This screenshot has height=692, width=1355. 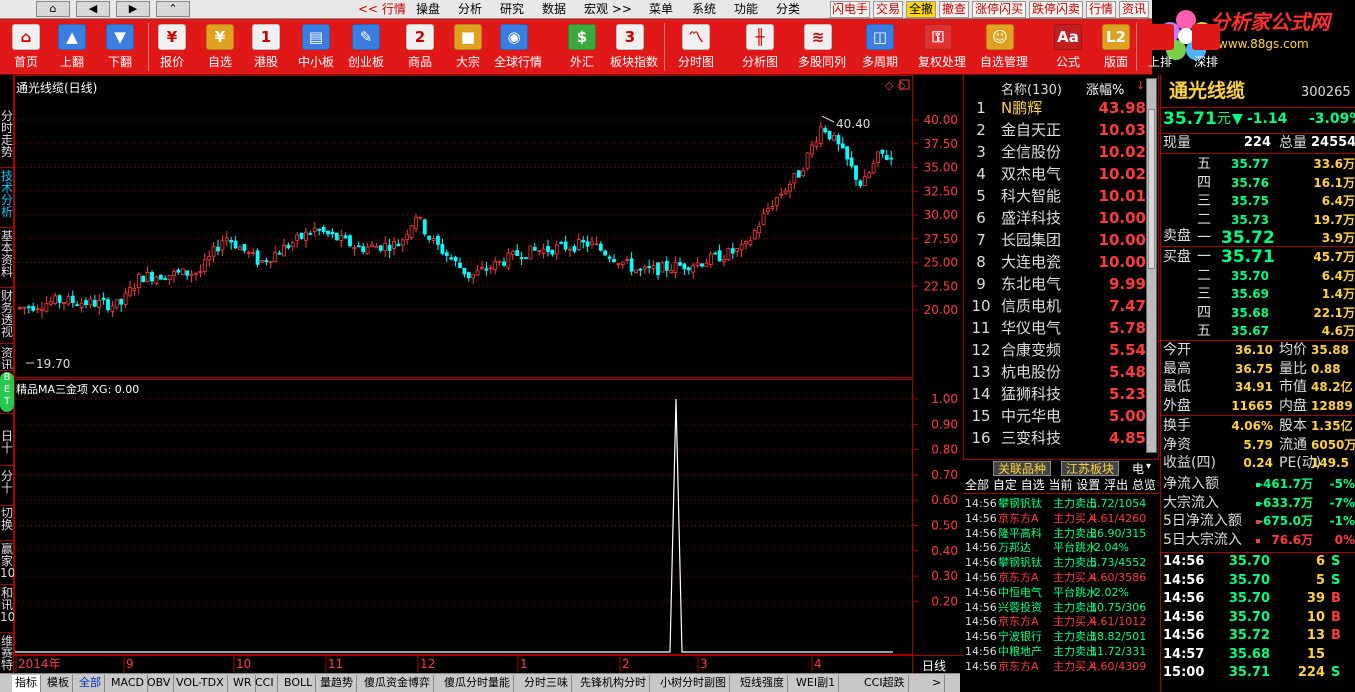 What do you see at coordinates (1061, 592) in the screenshot?
I see `flow-row: 14:56 中恒电气 平台跳水 -2.02%` at bounding box center [1061, 592].